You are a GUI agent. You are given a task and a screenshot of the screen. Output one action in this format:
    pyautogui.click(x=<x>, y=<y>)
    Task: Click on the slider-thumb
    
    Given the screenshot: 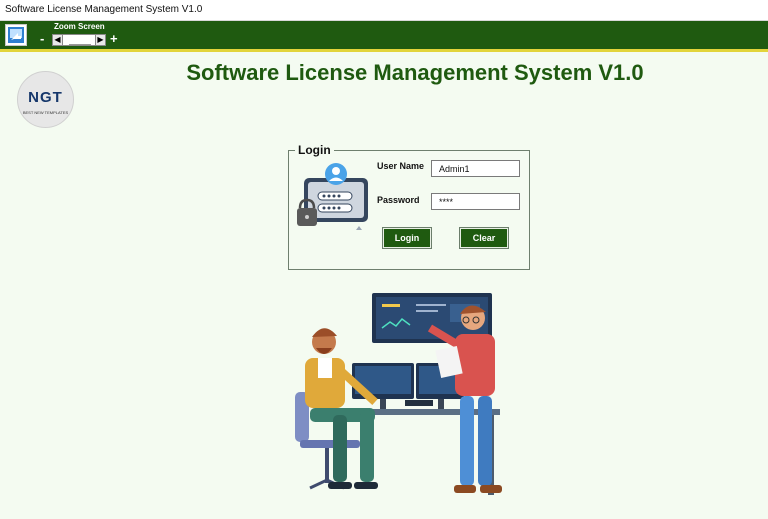 What is the action you would take?
    pyautogui.click(x=80, y=40)
    